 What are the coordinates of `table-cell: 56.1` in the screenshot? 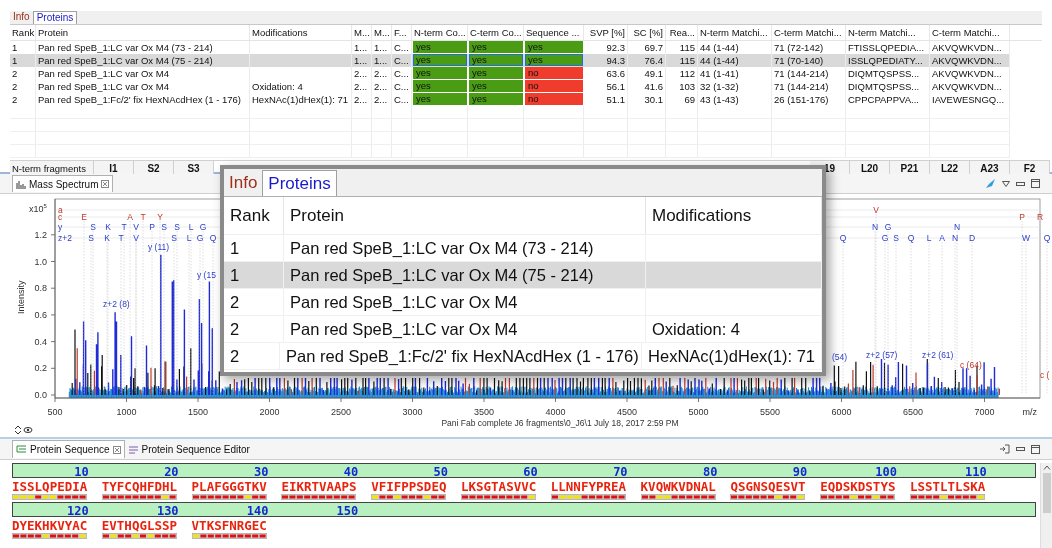 It's located at (615, 86).